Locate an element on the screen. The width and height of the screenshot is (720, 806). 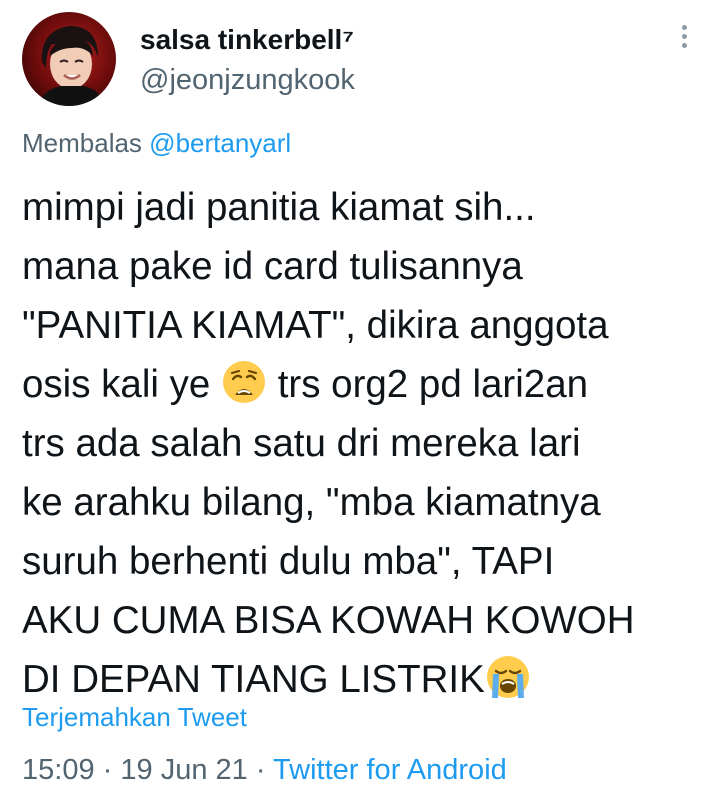
tweet-line-with-emoji: DI DEPAN TIANG LISTRIK is located at coordinates (367, 679).